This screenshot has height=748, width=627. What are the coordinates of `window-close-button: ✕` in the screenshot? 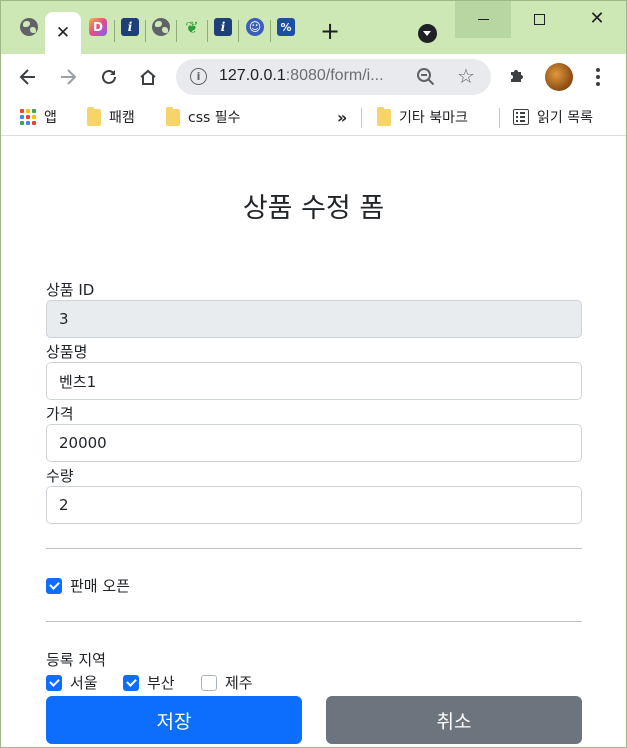 It's located at (597, 19).